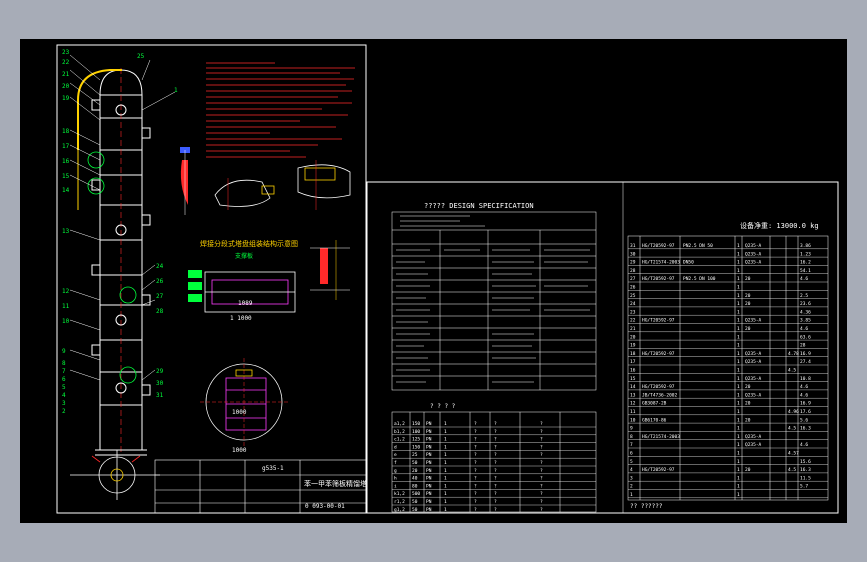  Describe the element at coordinates (805, 478) in the screenshot. I see `parts-table-cell: 11.5` at that location.